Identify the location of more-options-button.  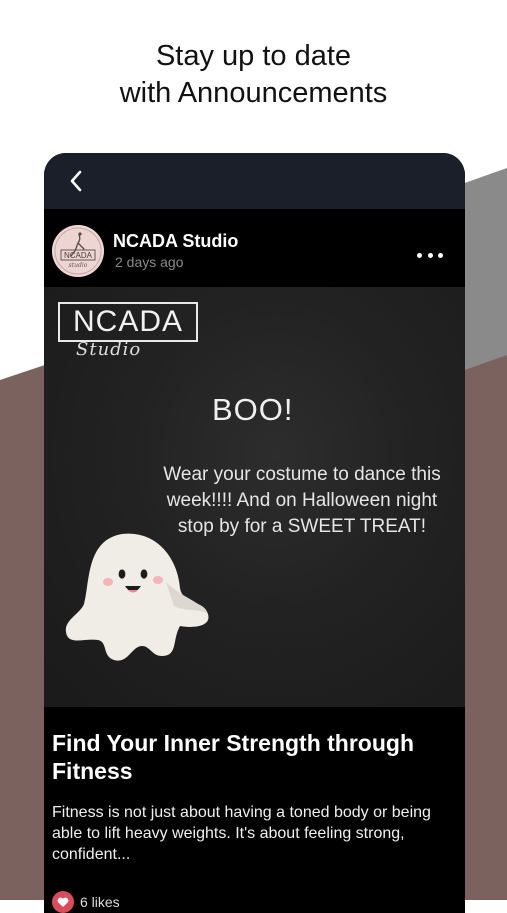
(430, 255).